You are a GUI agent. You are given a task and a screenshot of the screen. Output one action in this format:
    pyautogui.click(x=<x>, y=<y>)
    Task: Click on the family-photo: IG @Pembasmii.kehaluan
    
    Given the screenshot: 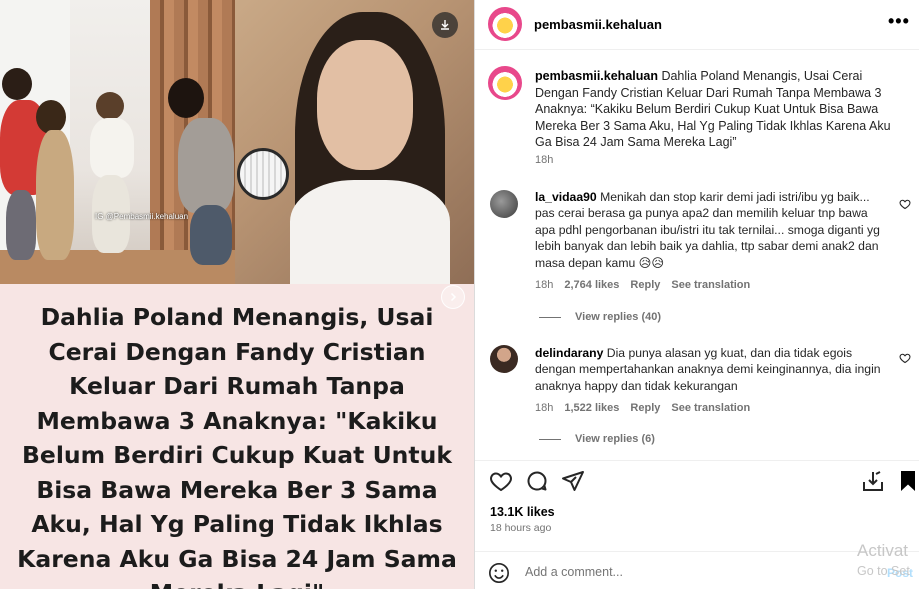 What is the action you would take?
    pyautogui.click(x=117, y=142)
    